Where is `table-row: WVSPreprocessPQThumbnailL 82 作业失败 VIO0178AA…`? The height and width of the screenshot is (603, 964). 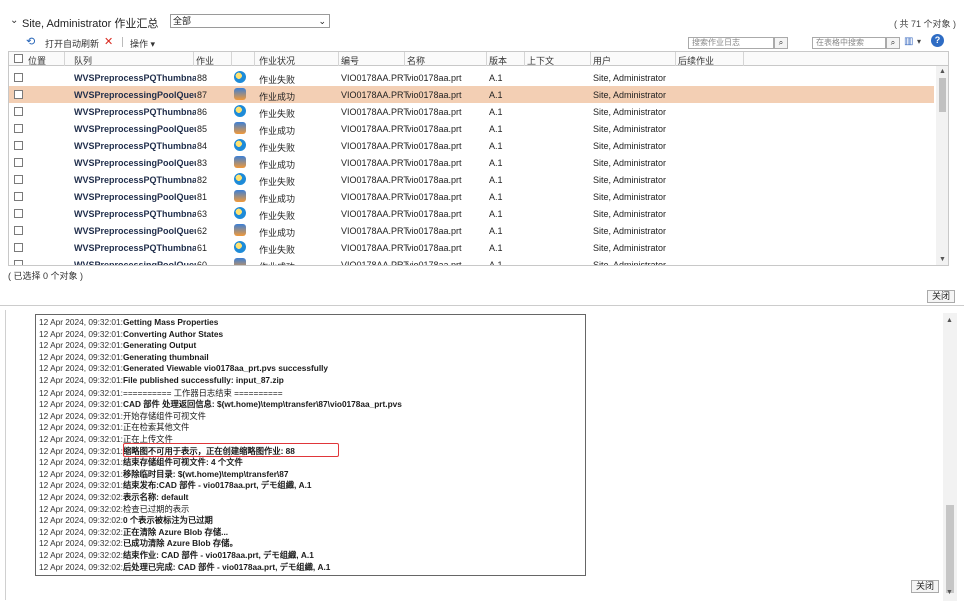
table-row: WVSPreprocessPQThumbnailL 82 作业失败 VIO0178AA… is located at coordinates (471, 179).